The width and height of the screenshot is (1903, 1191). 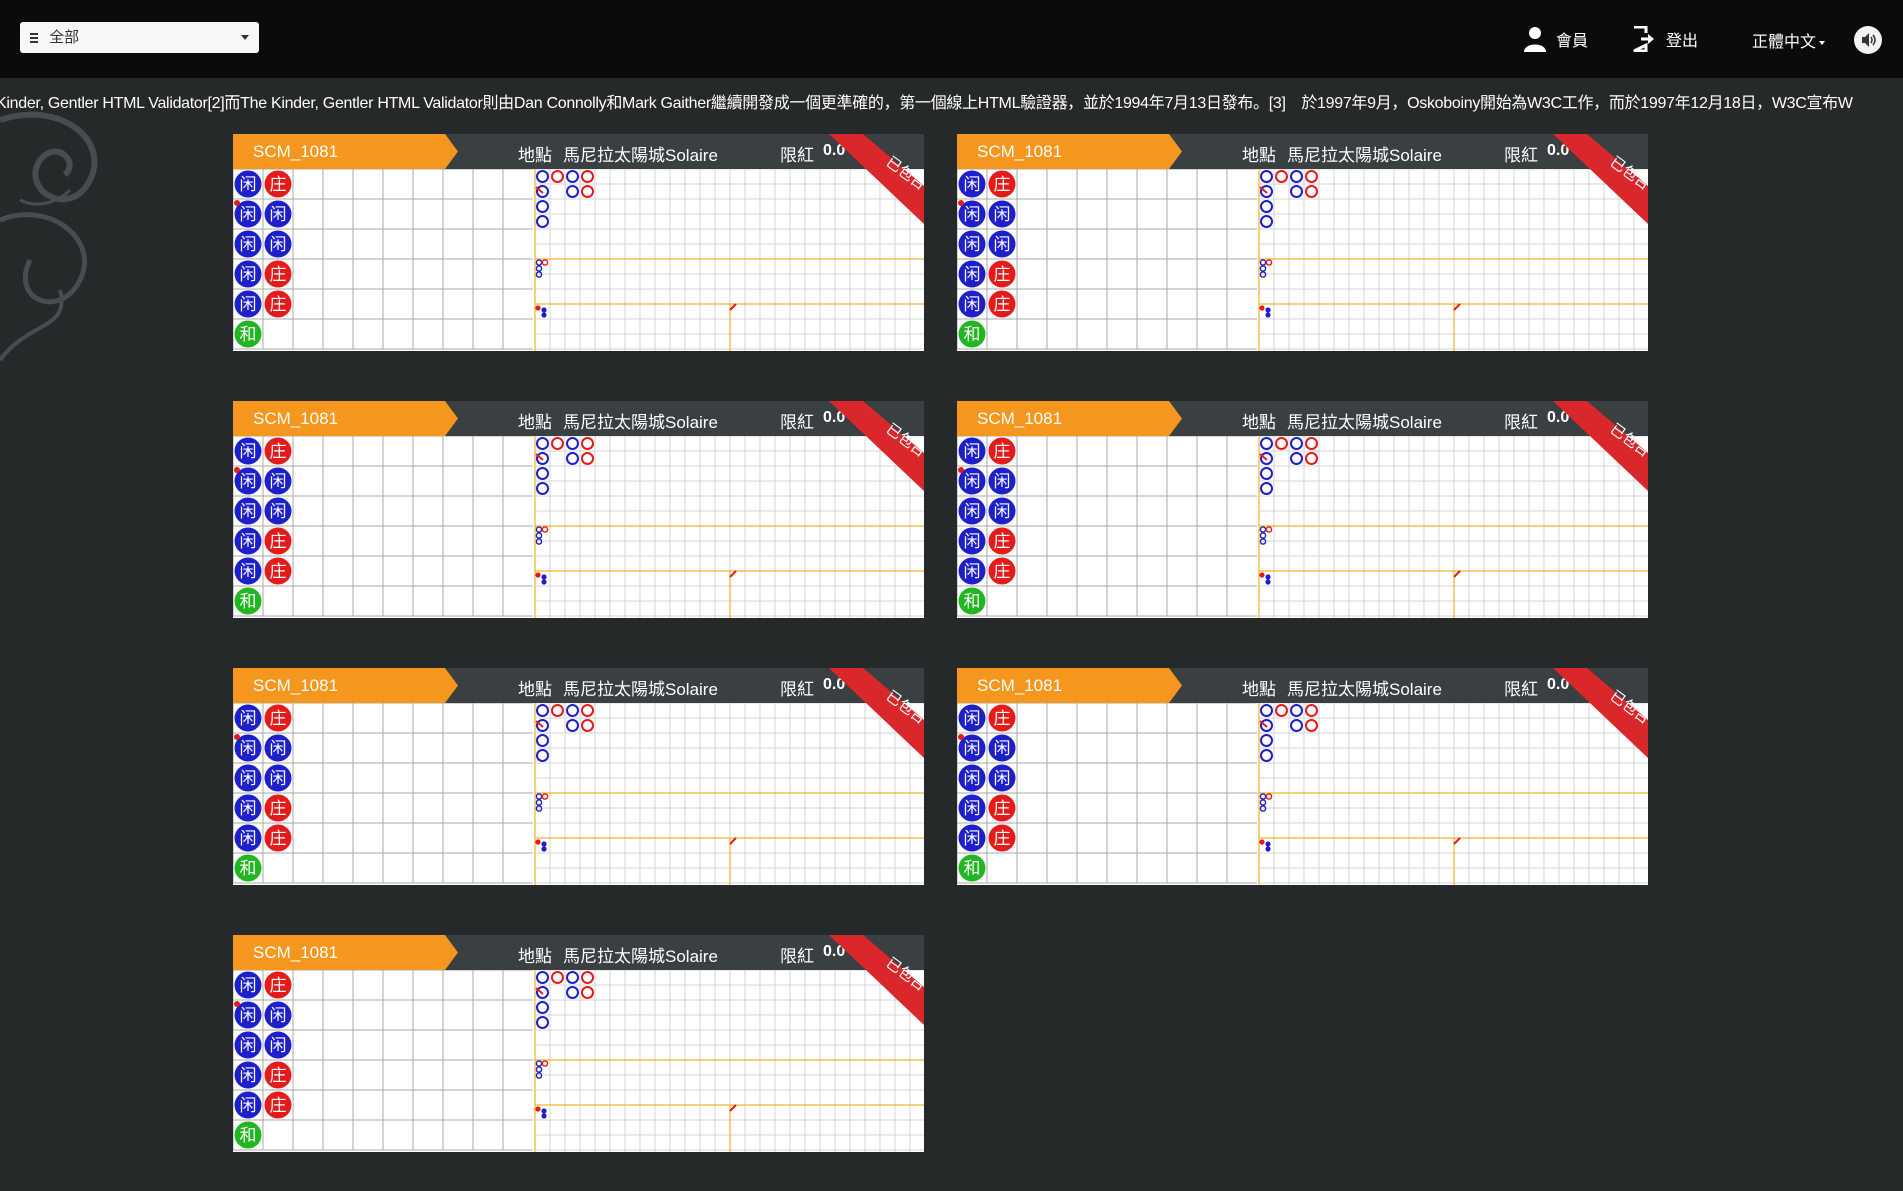 What do you see at coordinates (34, 38) in the screenshot?
I see `menu-icon` at bounding box center [34, 38].